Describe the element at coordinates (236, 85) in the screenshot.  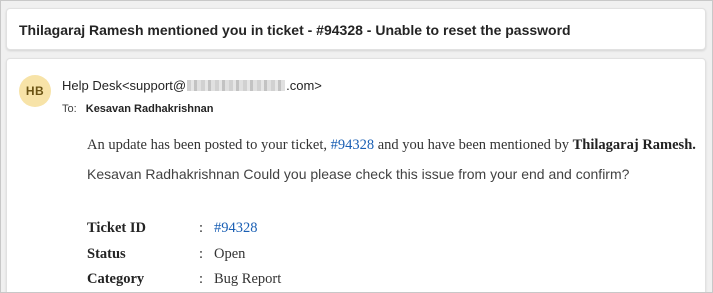
I see `redacted-email-domain` at that location.